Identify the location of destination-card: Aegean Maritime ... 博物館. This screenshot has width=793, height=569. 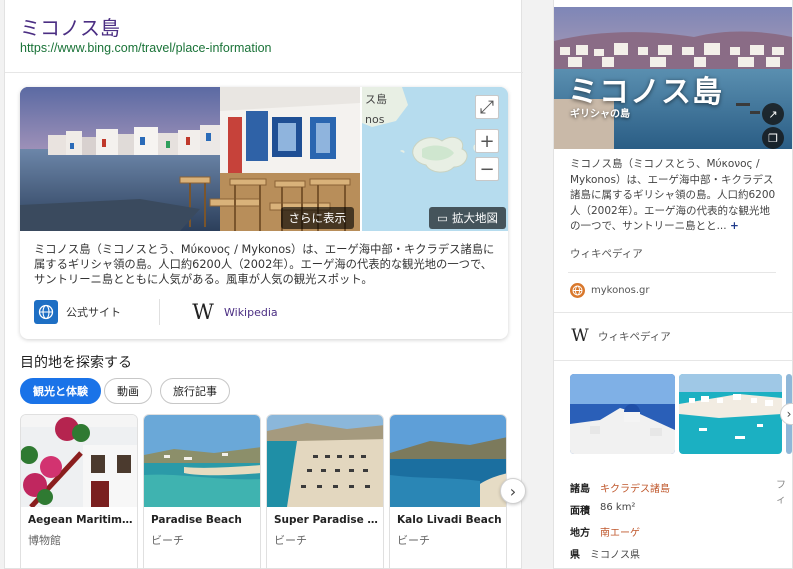
(79, 491).